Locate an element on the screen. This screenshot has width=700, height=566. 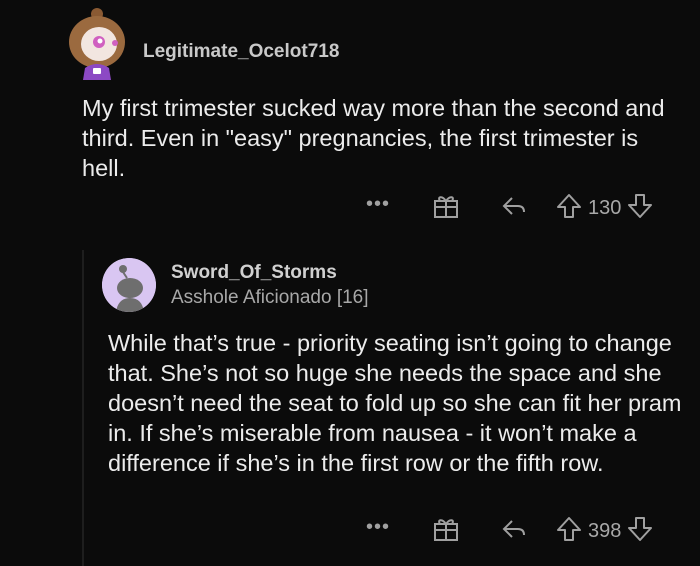
vote-score: 130 is located at coordinates (605, 208).